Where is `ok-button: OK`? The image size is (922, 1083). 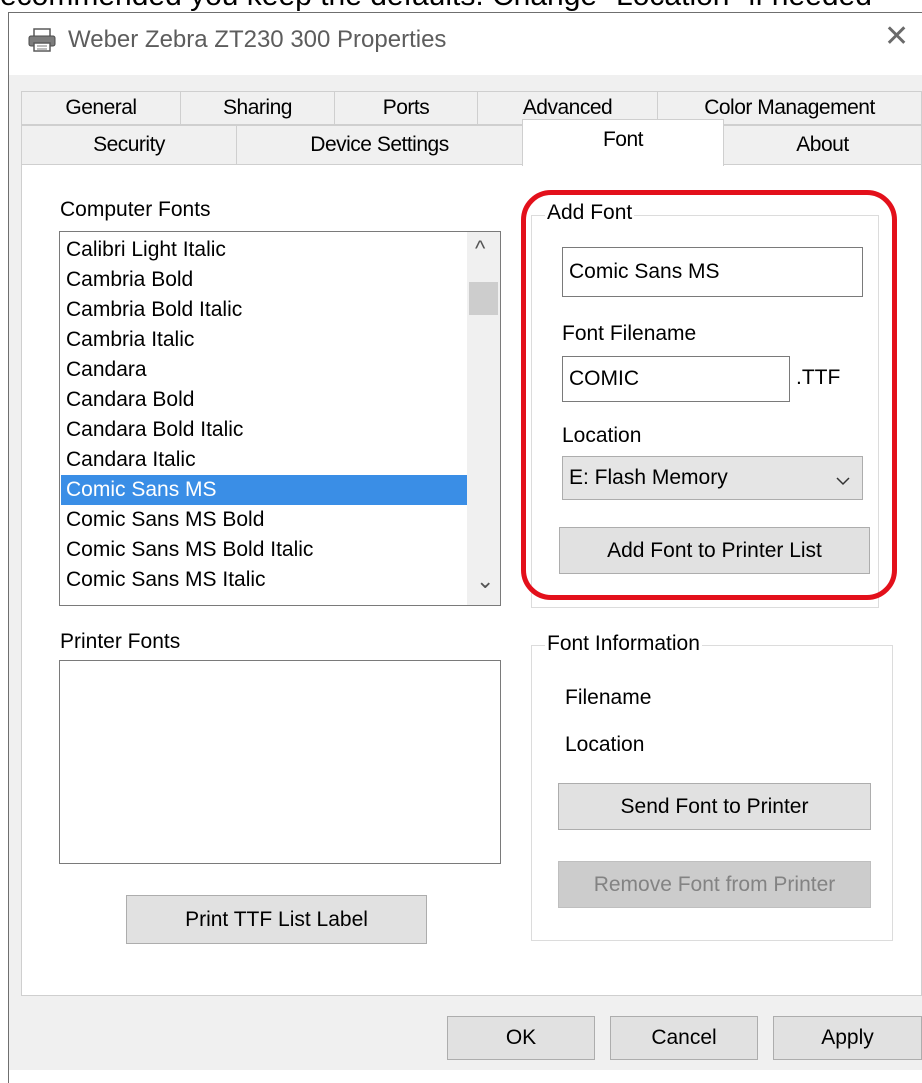
ok-button: OK is located at coordinates (521, 1038).